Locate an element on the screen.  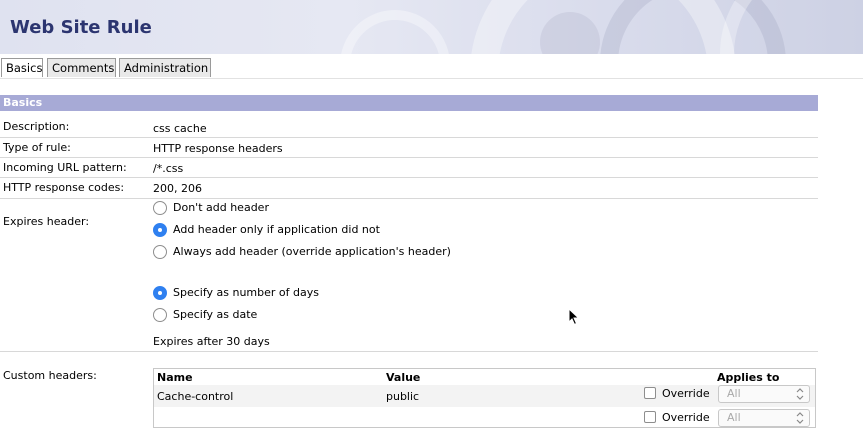
expires-header-label: Expires header: is located at coordinates (46, 221).